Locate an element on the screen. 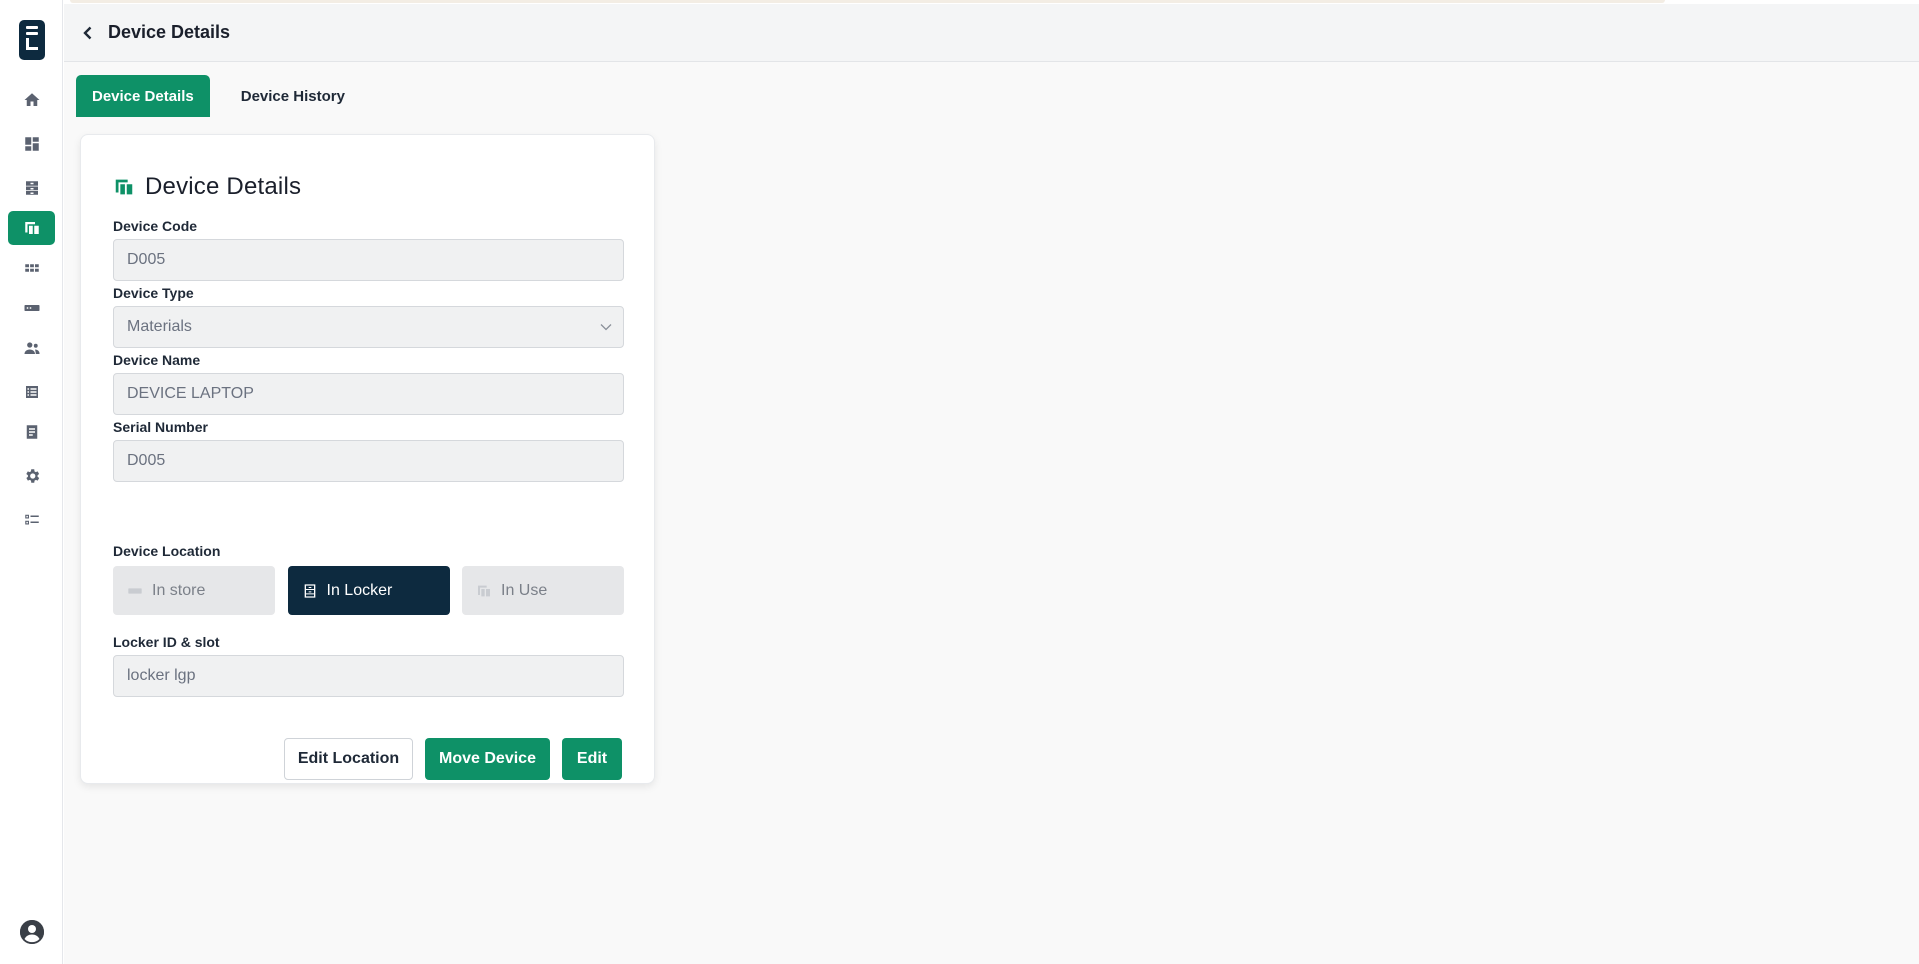 Image resolution: width=1919 pixels, height=964 pixels. sidebar-item-store is located at coordinates (31, 308).